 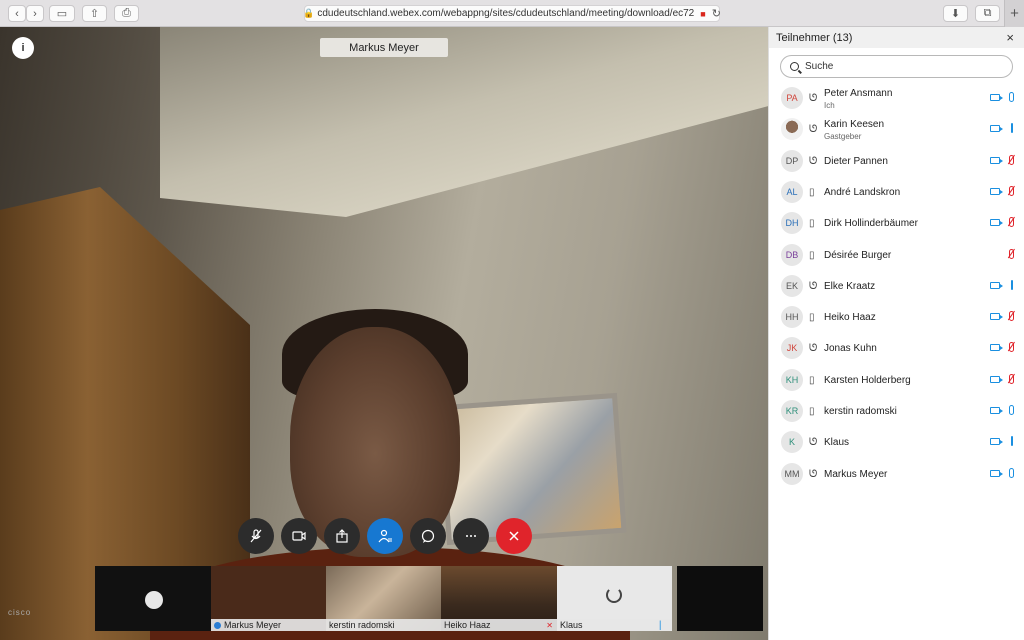 What do you see at coordinates (896, 317) in the screenshot?
I see `participant-row: HH ▯ Heiko Haaz` at bounding box center [896, 317].